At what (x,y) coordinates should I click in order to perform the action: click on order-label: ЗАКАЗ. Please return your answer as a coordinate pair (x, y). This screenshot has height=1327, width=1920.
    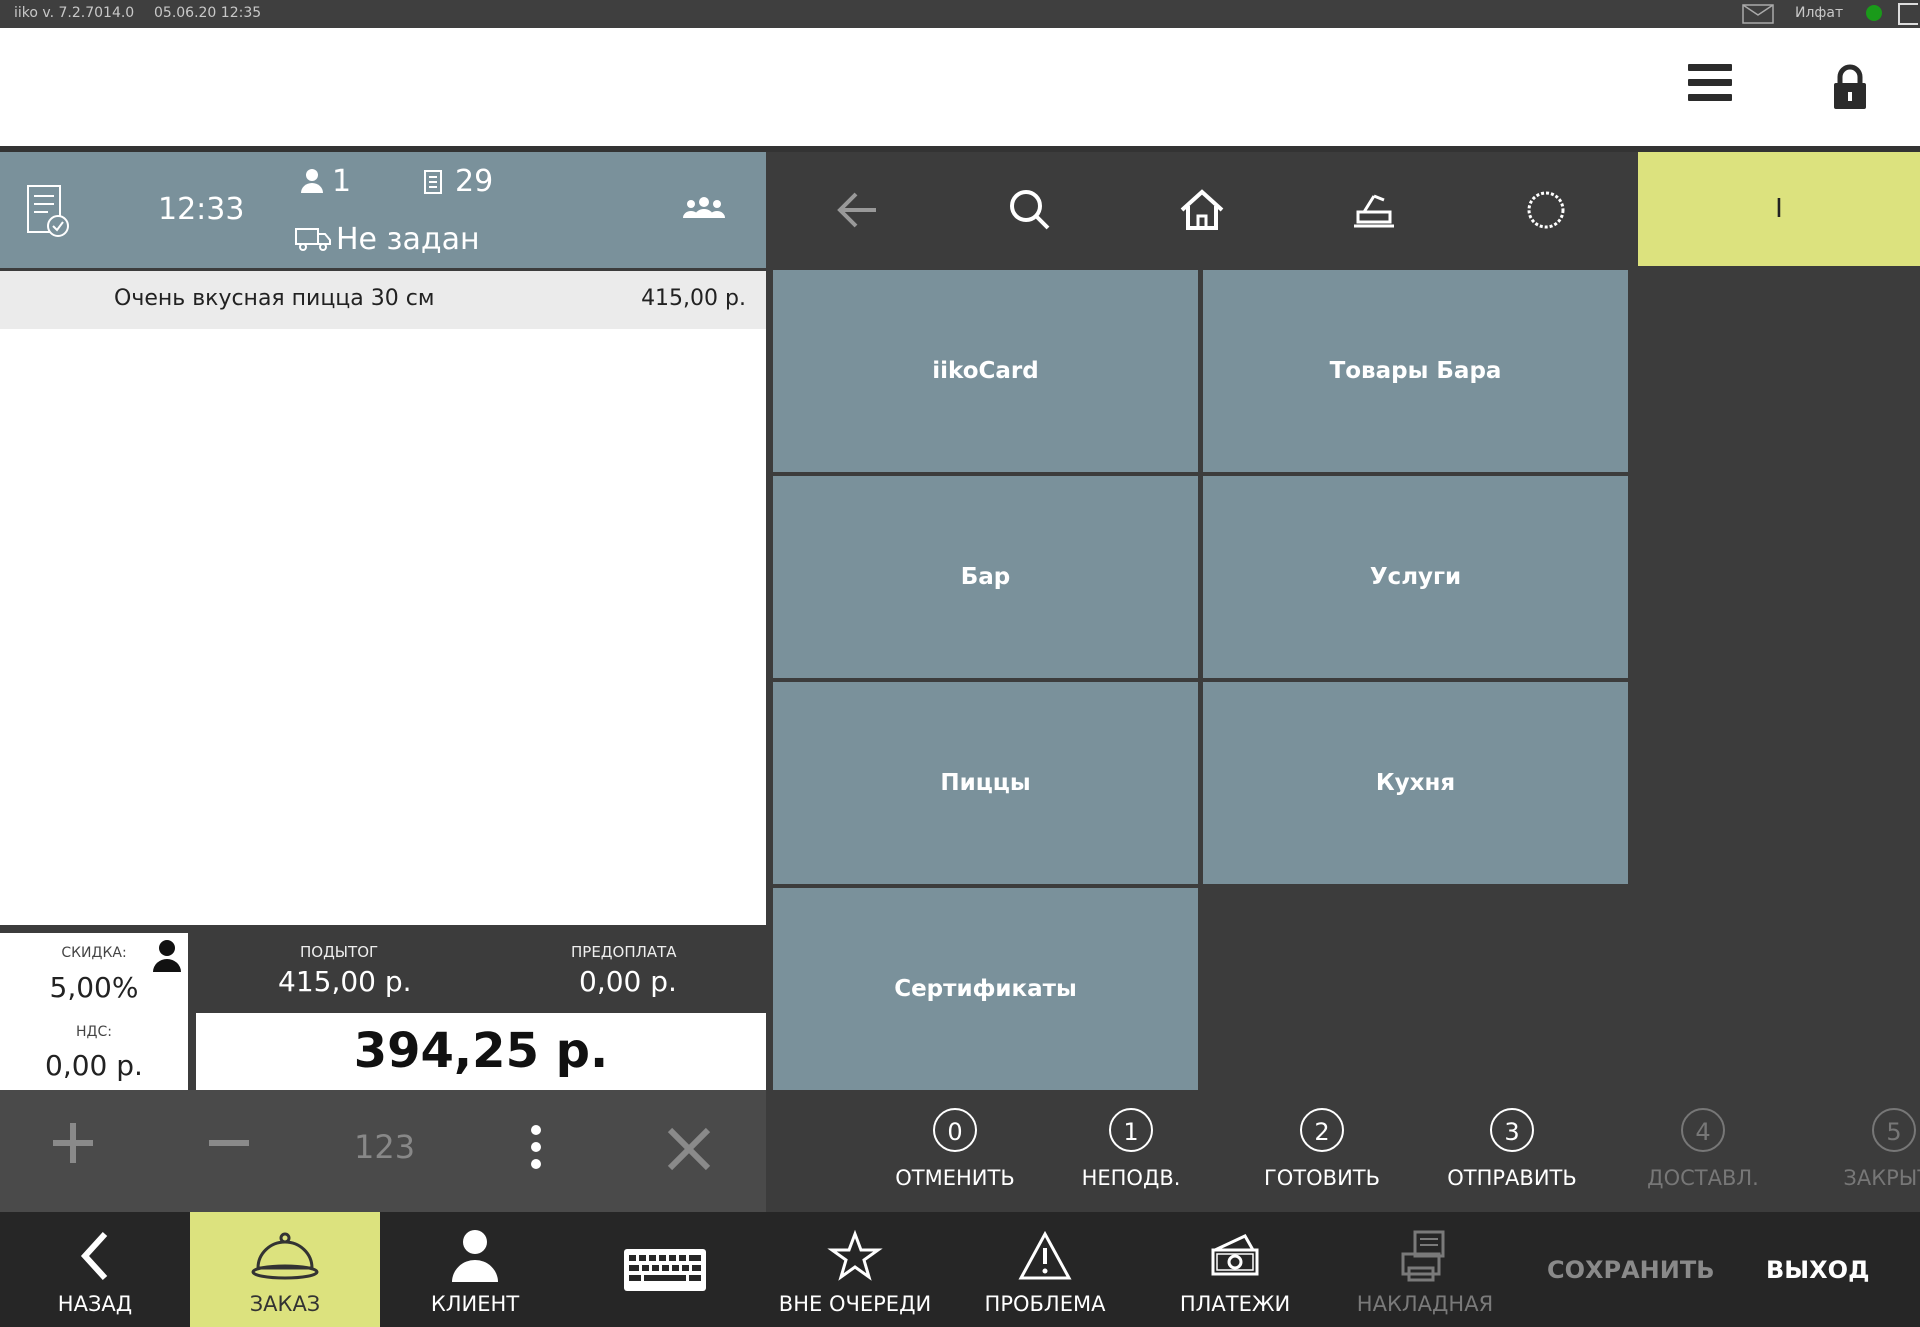
    Looking at the image, I should click on (285, 1304).